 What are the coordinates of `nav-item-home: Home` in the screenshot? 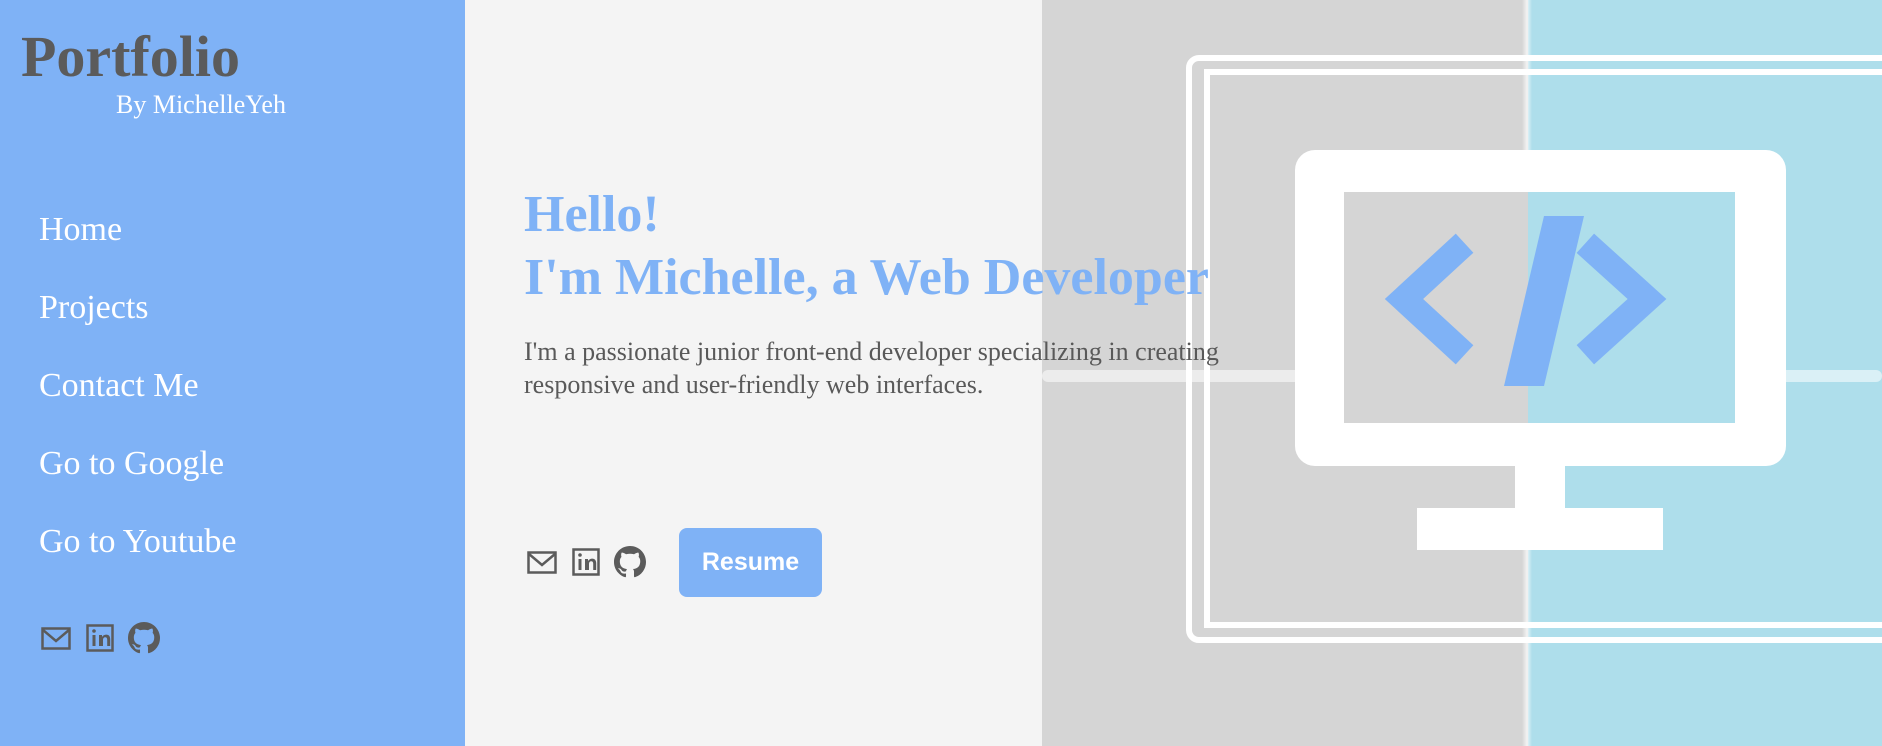 It's located at (137, 244).